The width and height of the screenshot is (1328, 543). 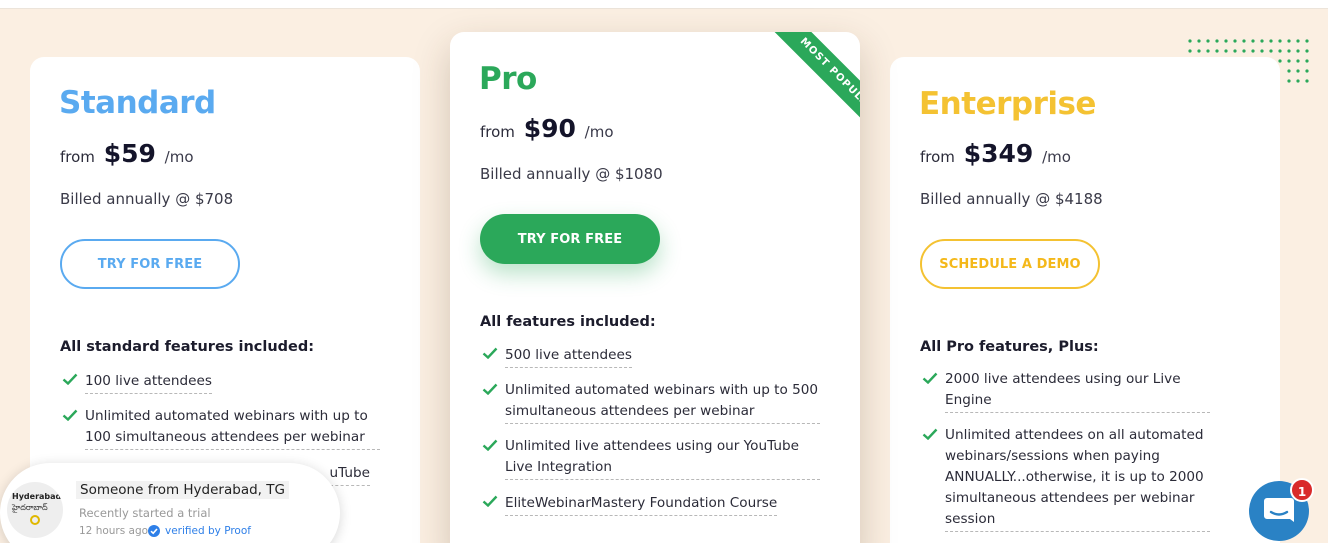 What do you see at coordinates (35, 520) in the screenshot?
I see `map-pin-icon` at bounding box center [35, 520].